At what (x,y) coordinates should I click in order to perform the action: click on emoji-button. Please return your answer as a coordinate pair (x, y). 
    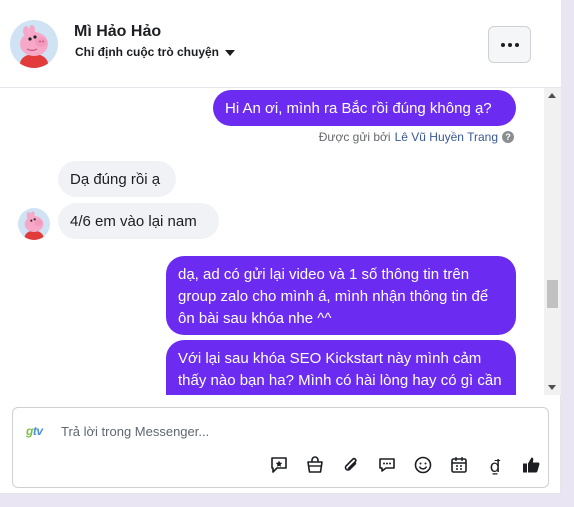
    Looking at the image, I should click on (423, 467).